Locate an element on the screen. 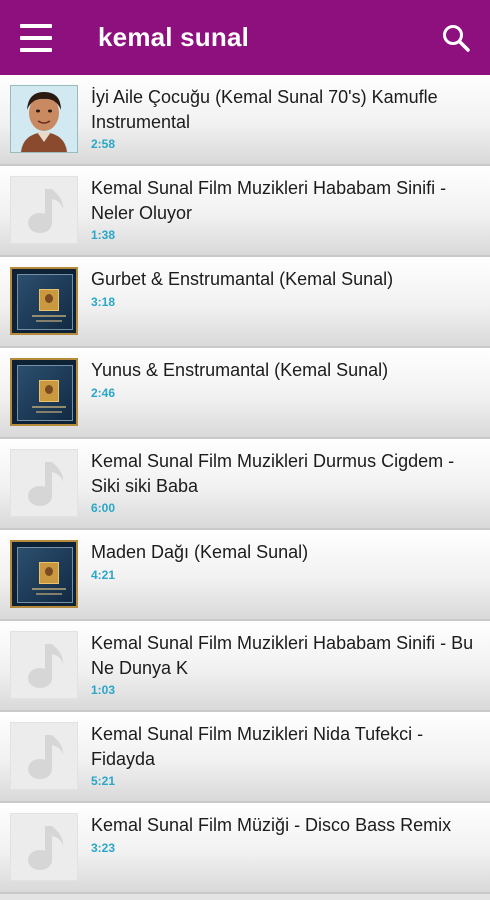  song-duration: 5:21 is located at coordinates (103, 781).